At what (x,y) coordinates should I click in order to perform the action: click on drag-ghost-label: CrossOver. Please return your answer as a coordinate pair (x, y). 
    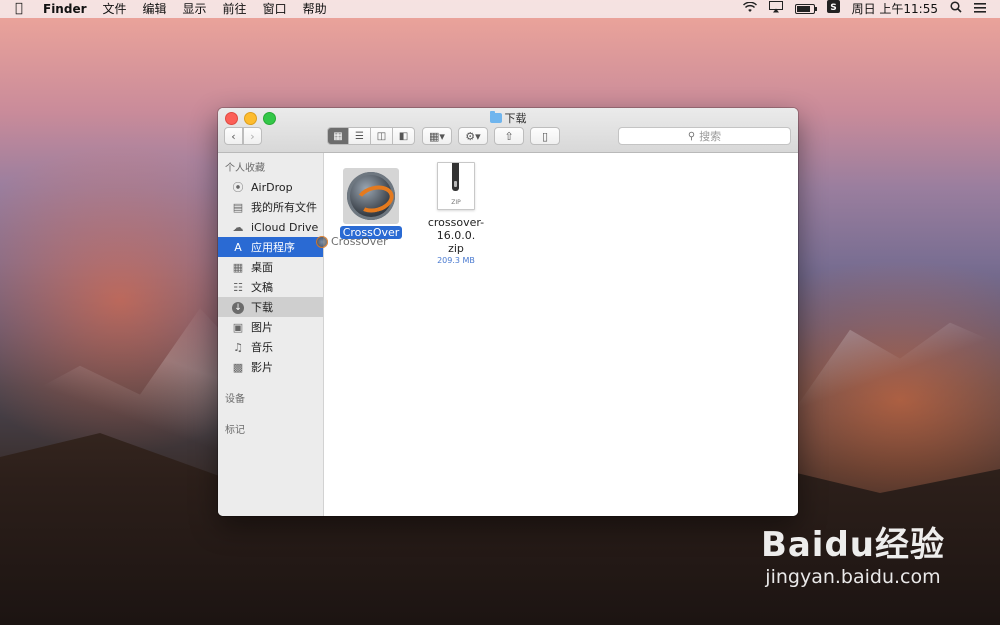
    Looking at the image, I should click on (359, 241).